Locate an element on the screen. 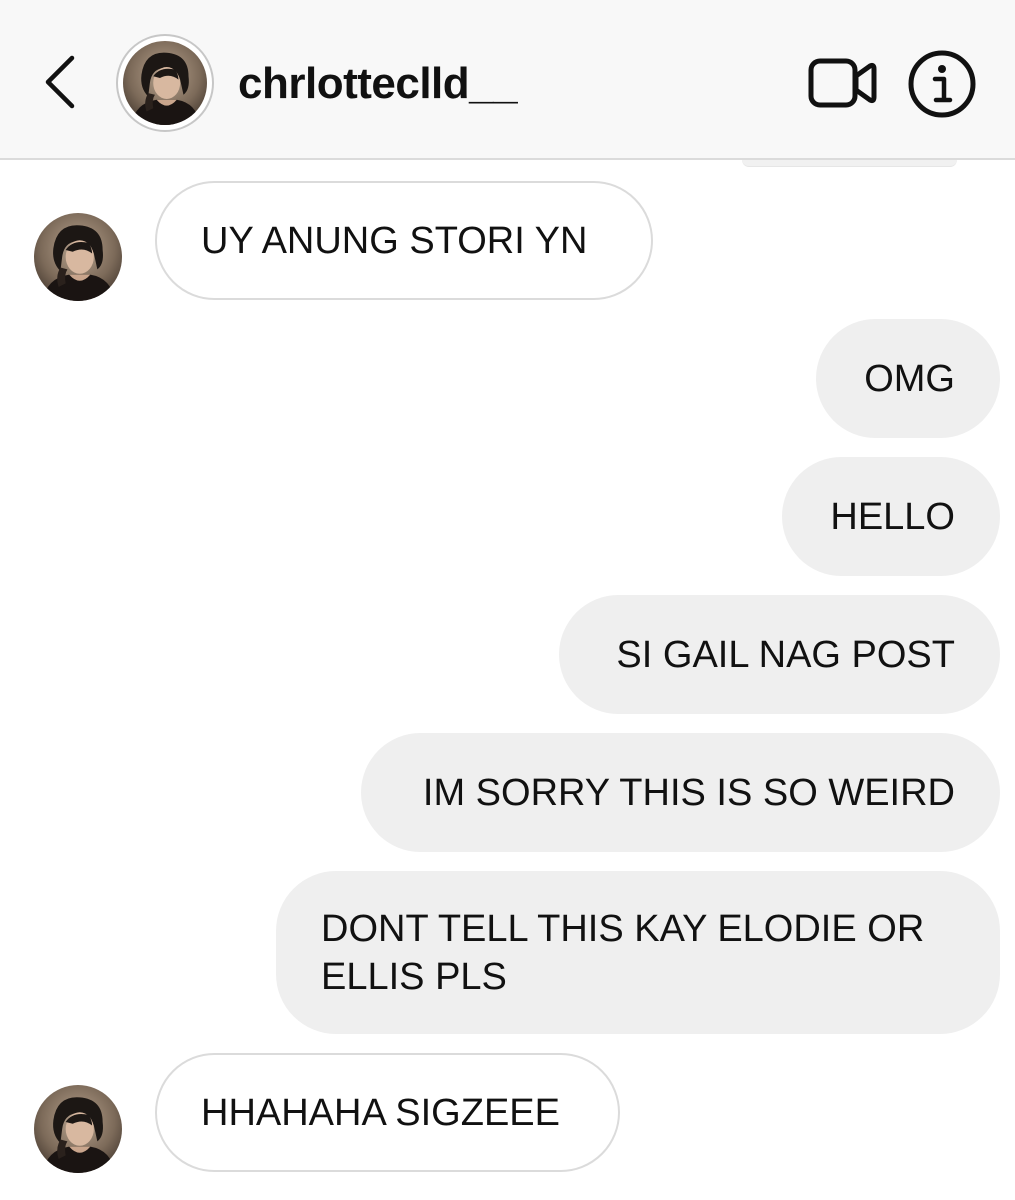  message-text: HHAHAHA SIGZEEE is located at coordinates (380, 1112).